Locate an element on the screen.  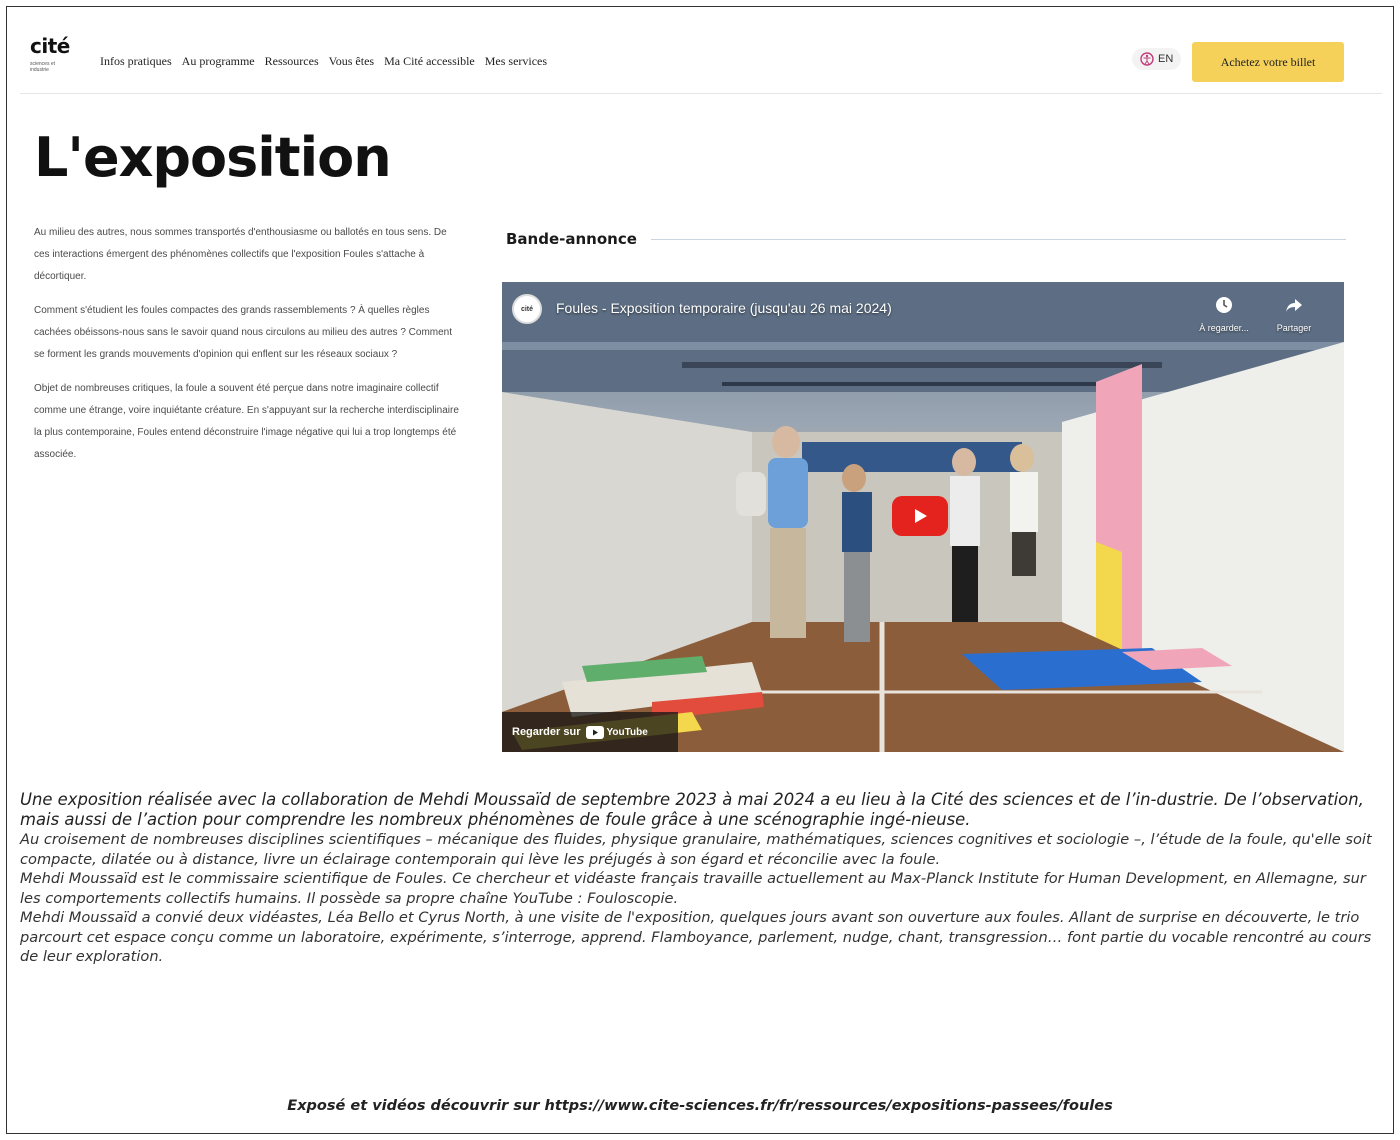
youtube-icon is located at coordinates (595, 732).